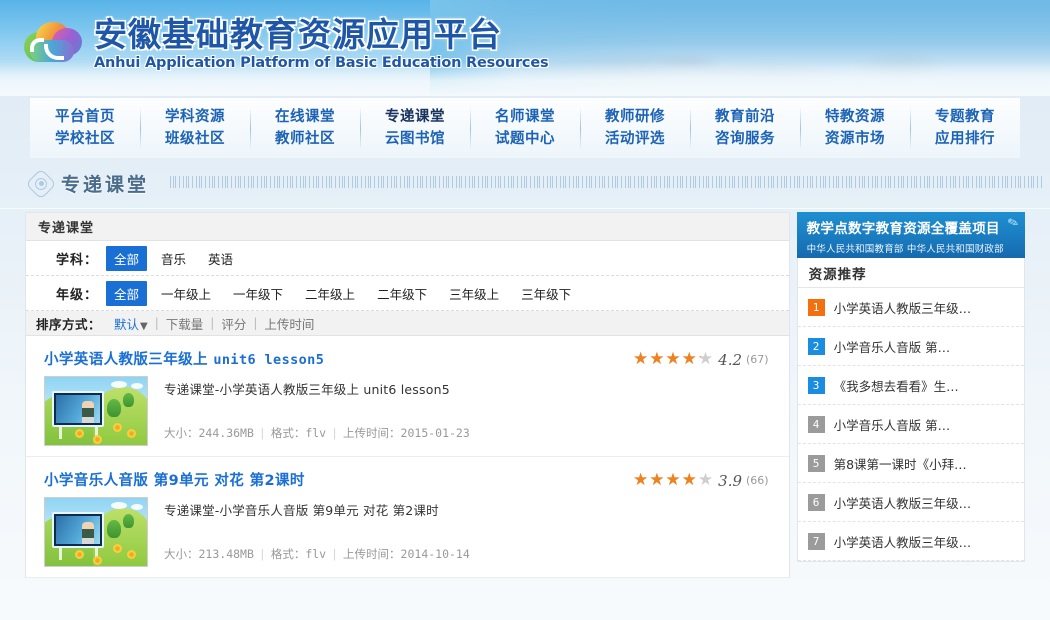 This screenshot has height=620, width=1050. I want to click on rank-badge: 5, so click(816, 463).